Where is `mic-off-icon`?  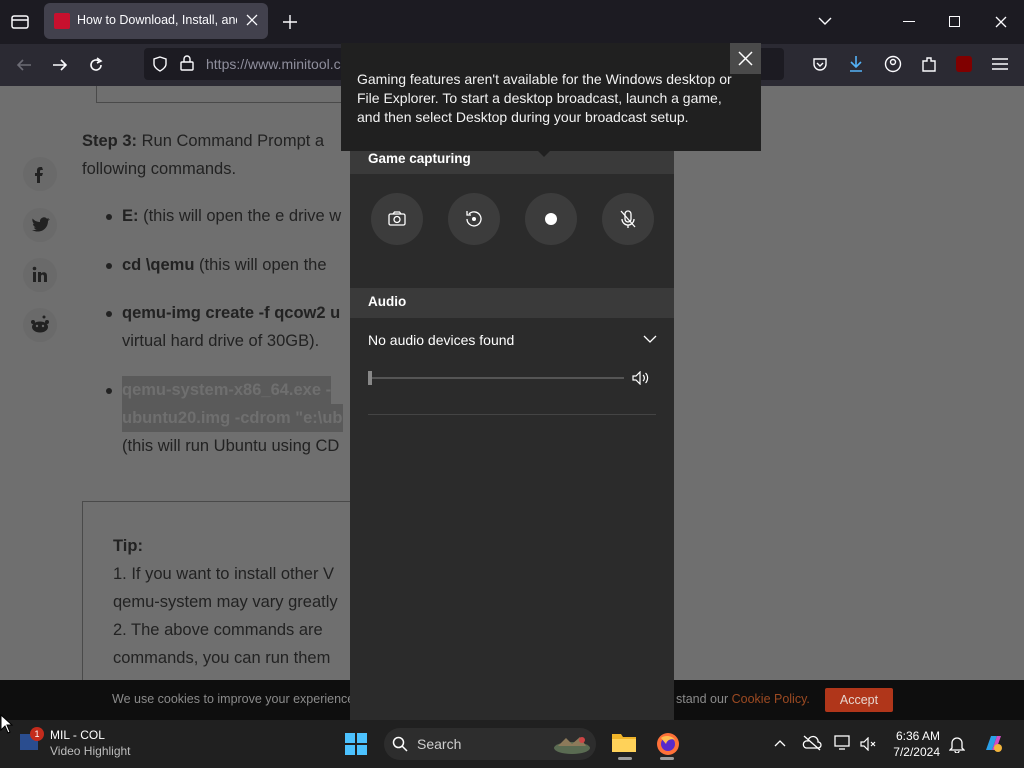
mic-off-icon is located at coordinates (628, 219).